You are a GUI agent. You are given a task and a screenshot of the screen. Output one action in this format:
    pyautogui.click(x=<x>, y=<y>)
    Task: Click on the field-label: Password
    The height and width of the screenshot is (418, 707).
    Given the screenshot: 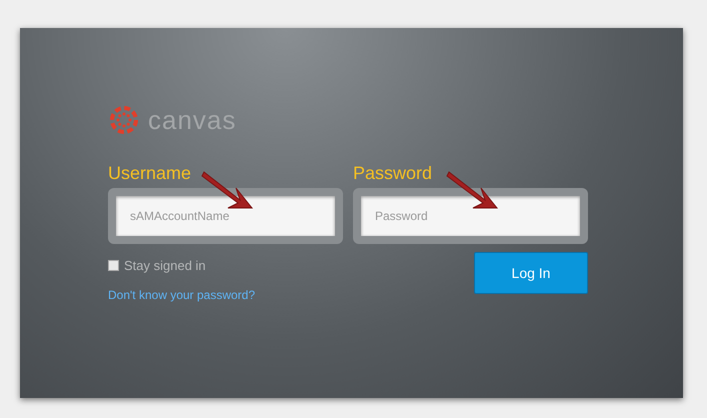 What is the action you would take?
    pyautogui.click(x=393, y=173)
    